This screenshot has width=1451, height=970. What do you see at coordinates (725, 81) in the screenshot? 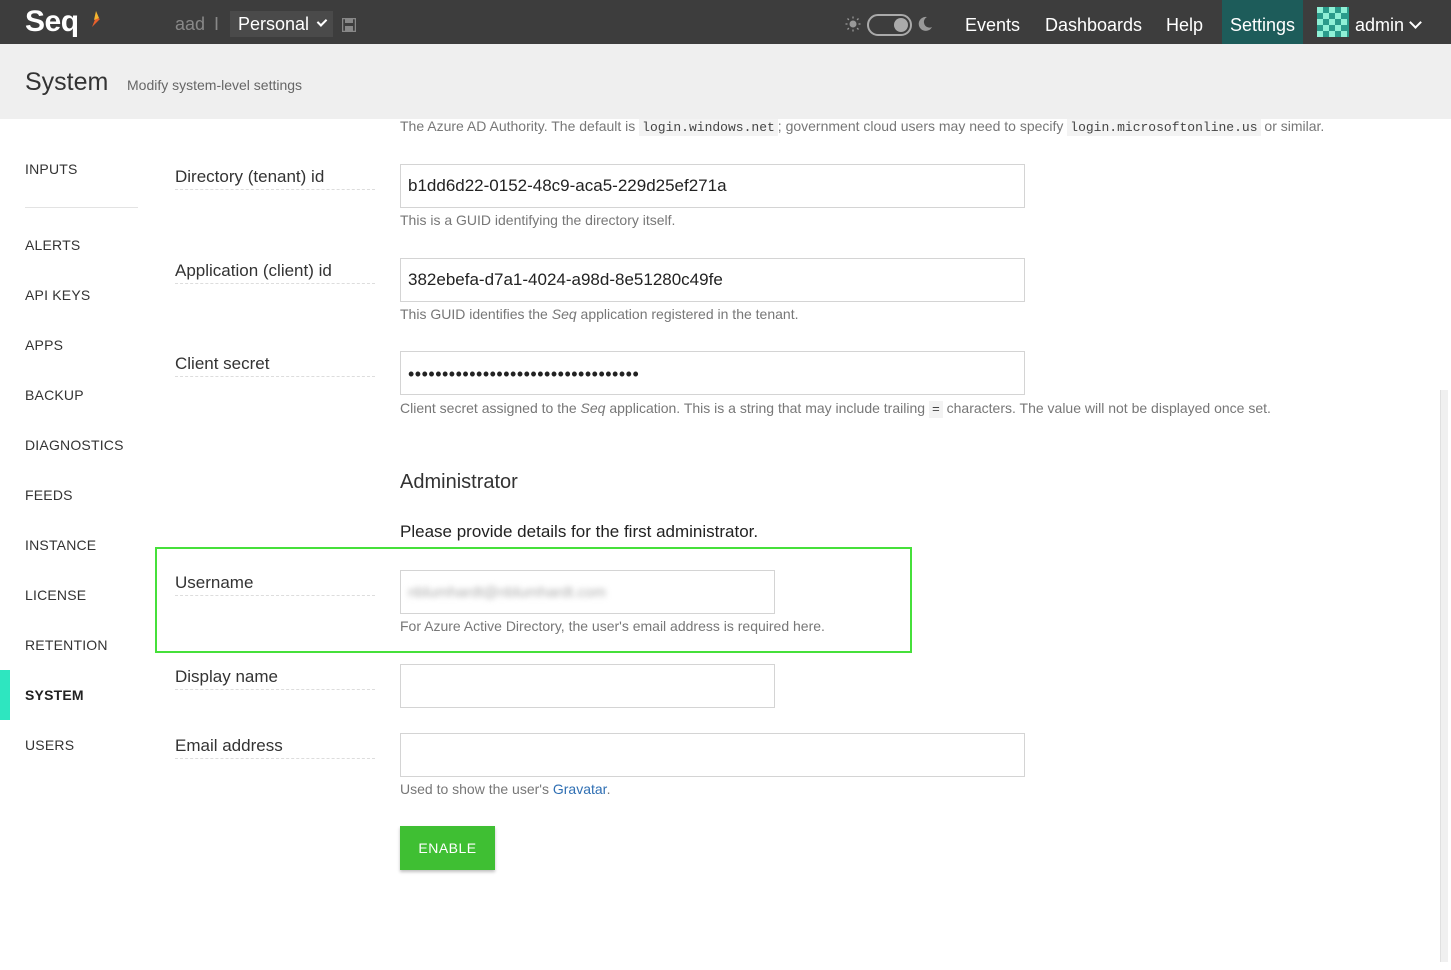
I see `page-header: System Modify system-level settings` at bounding box center [725, 81].